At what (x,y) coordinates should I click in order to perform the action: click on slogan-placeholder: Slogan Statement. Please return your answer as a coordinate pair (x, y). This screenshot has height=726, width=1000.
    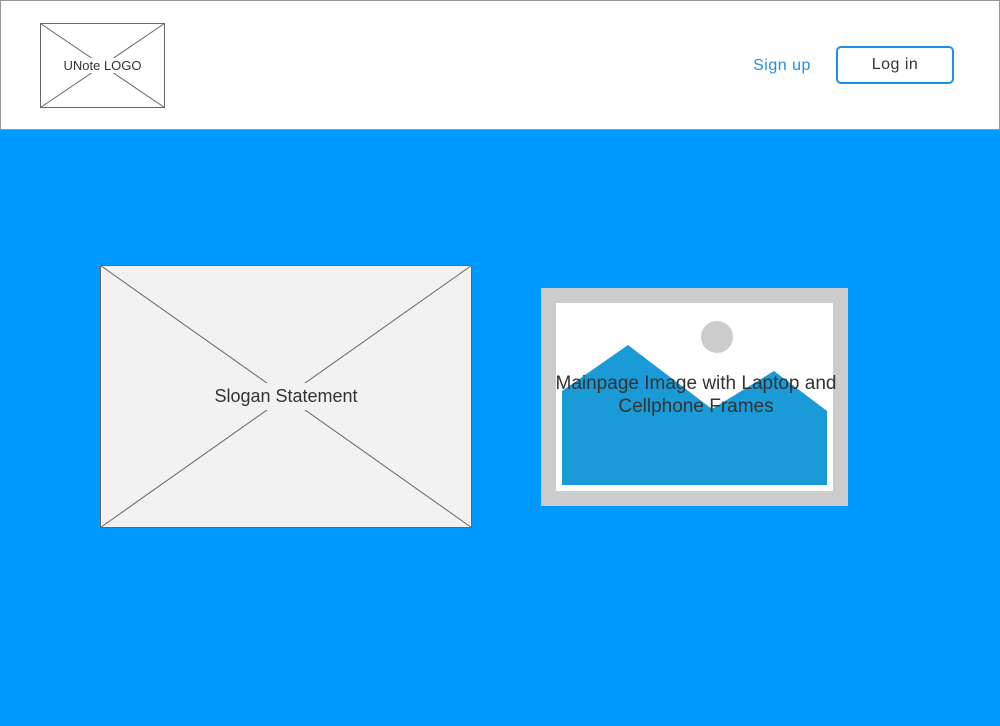
    Looking at the image, I should click on (286, 396).